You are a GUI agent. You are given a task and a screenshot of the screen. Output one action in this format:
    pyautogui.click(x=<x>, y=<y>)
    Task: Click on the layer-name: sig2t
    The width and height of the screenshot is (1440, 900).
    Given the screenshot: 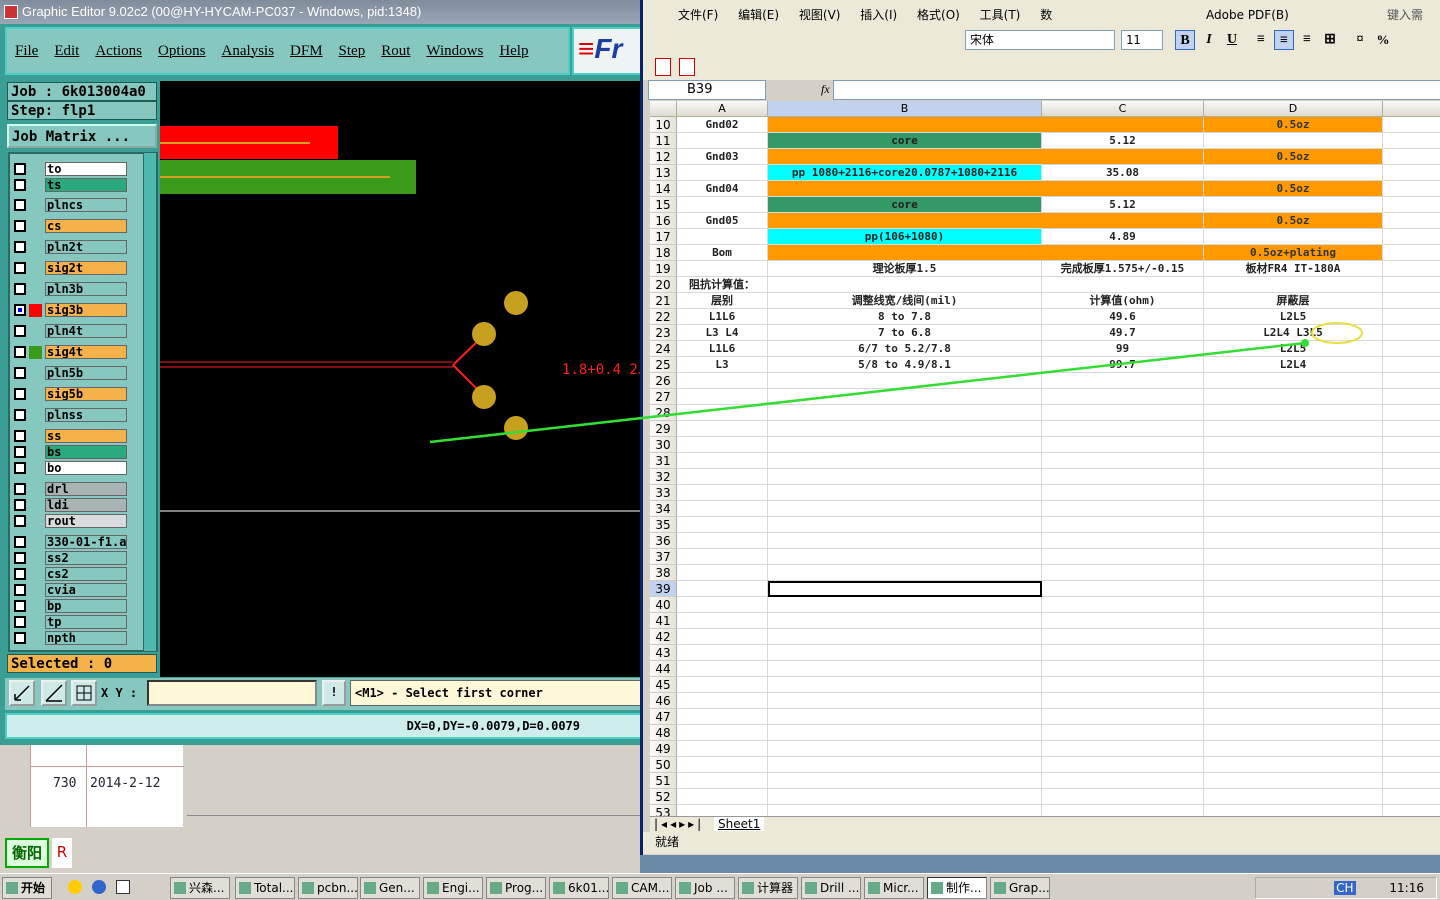 What is the action you would take?
    pyautogui.click(x=86, y=268)
    